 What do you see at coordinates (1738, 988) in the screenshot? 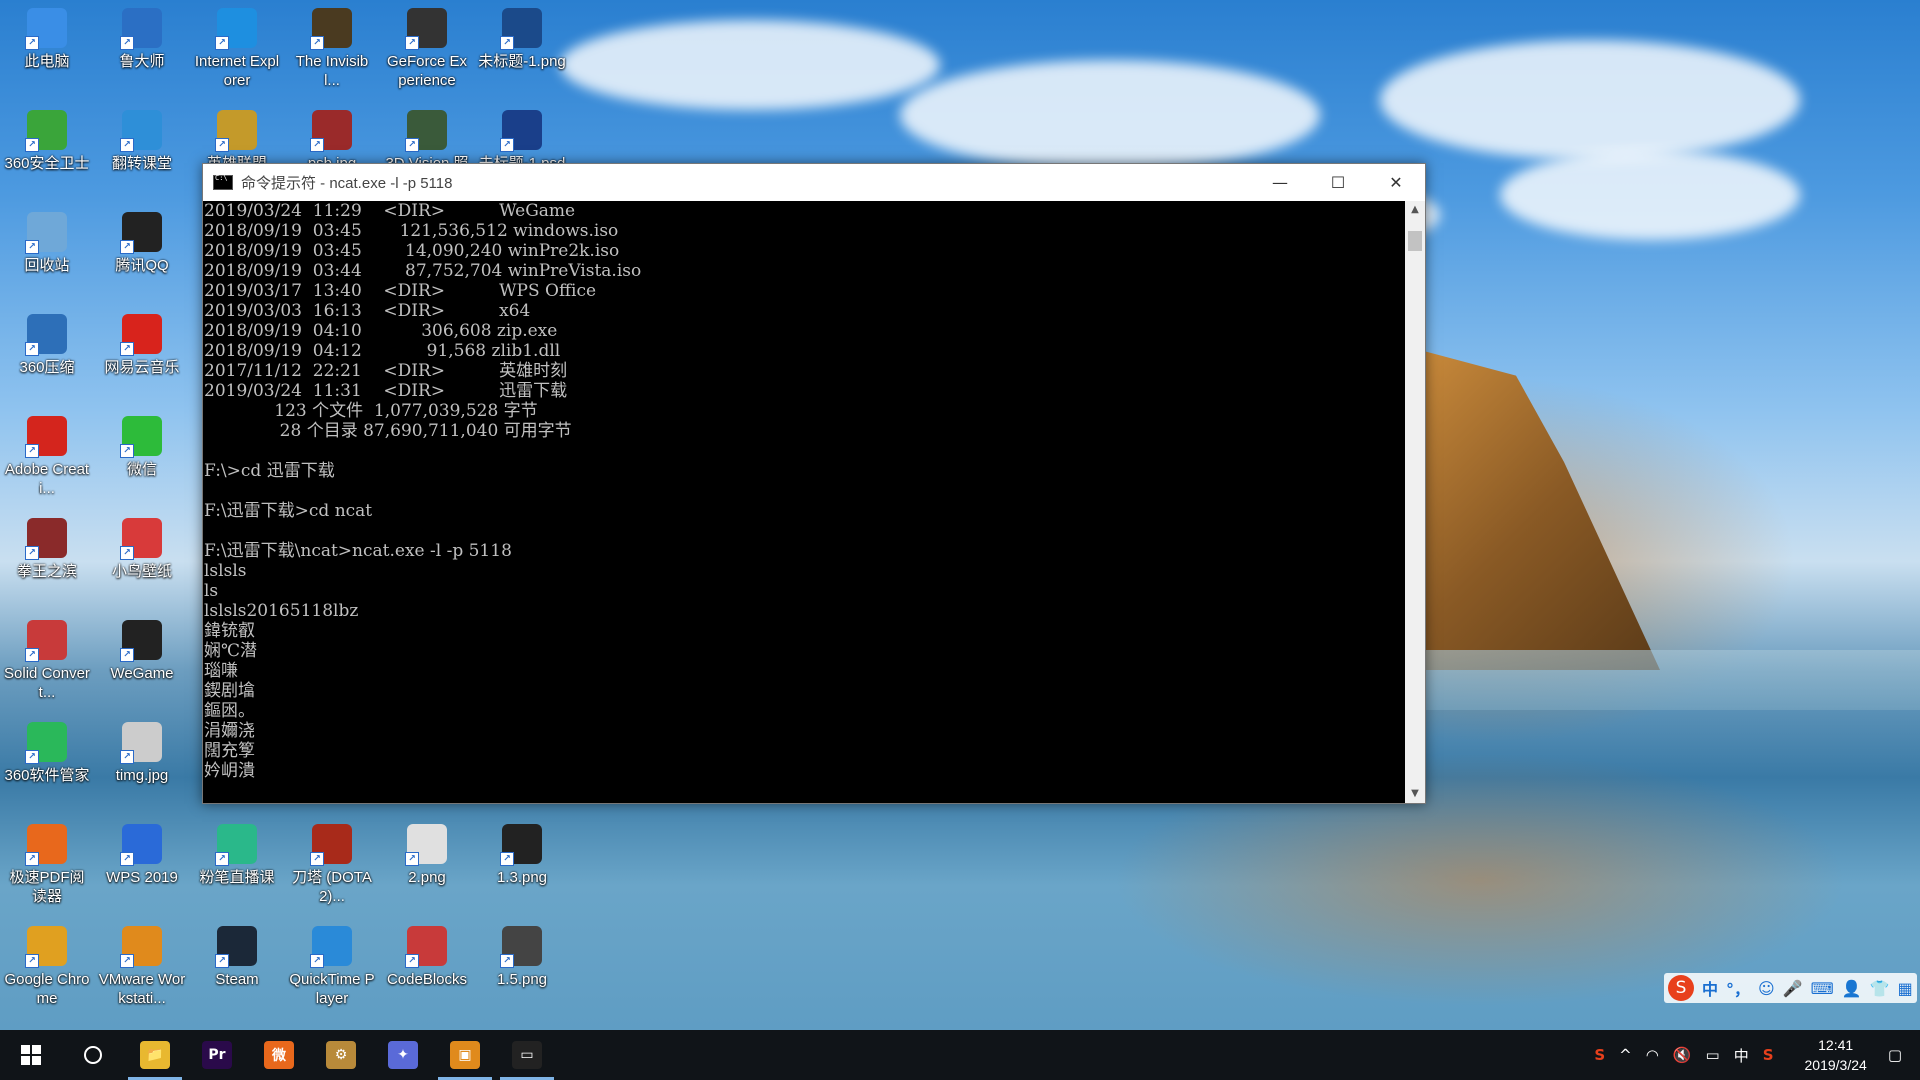
I see `ime-punctuation-icon: °，` at bounding box center [1738, 988].